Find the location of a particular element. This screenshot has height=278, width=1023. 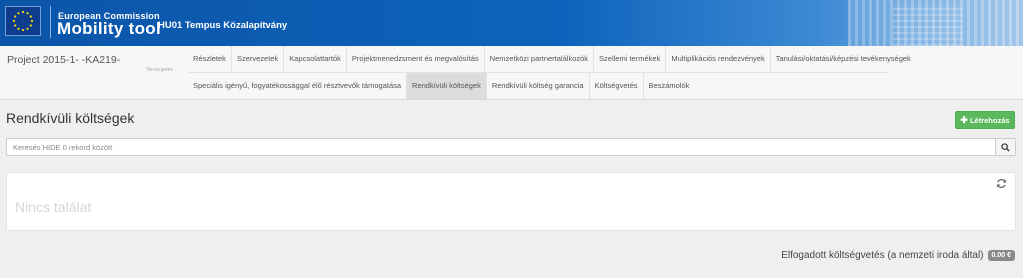

create-button: ✚ Létrehozás is located at coordinates (985, 120).